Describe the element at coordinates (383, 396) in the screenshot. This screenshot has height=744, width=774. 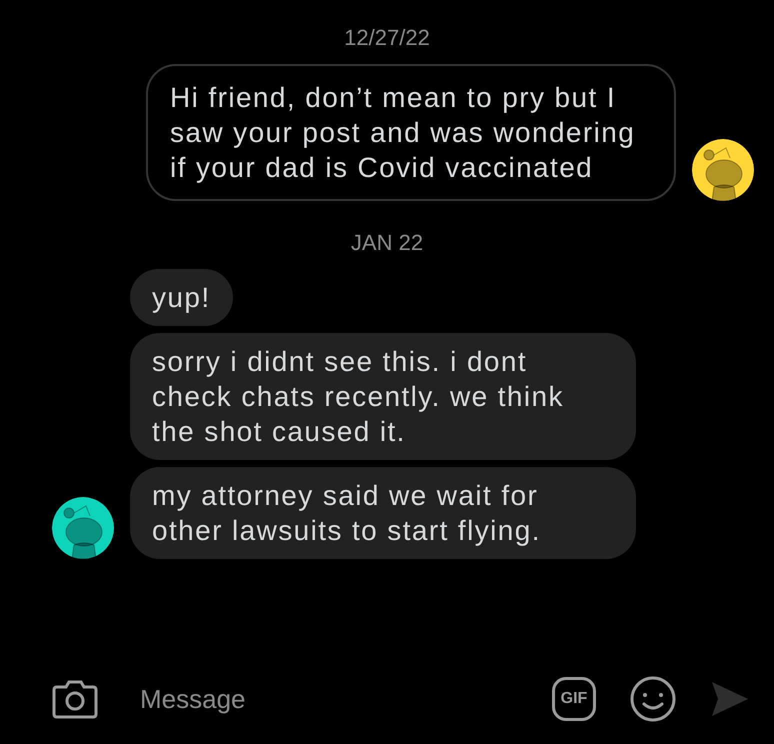
I see `message-bubble: sorry i didnt see this. i dont check chats recently. we think the shot caused it.` at that location.